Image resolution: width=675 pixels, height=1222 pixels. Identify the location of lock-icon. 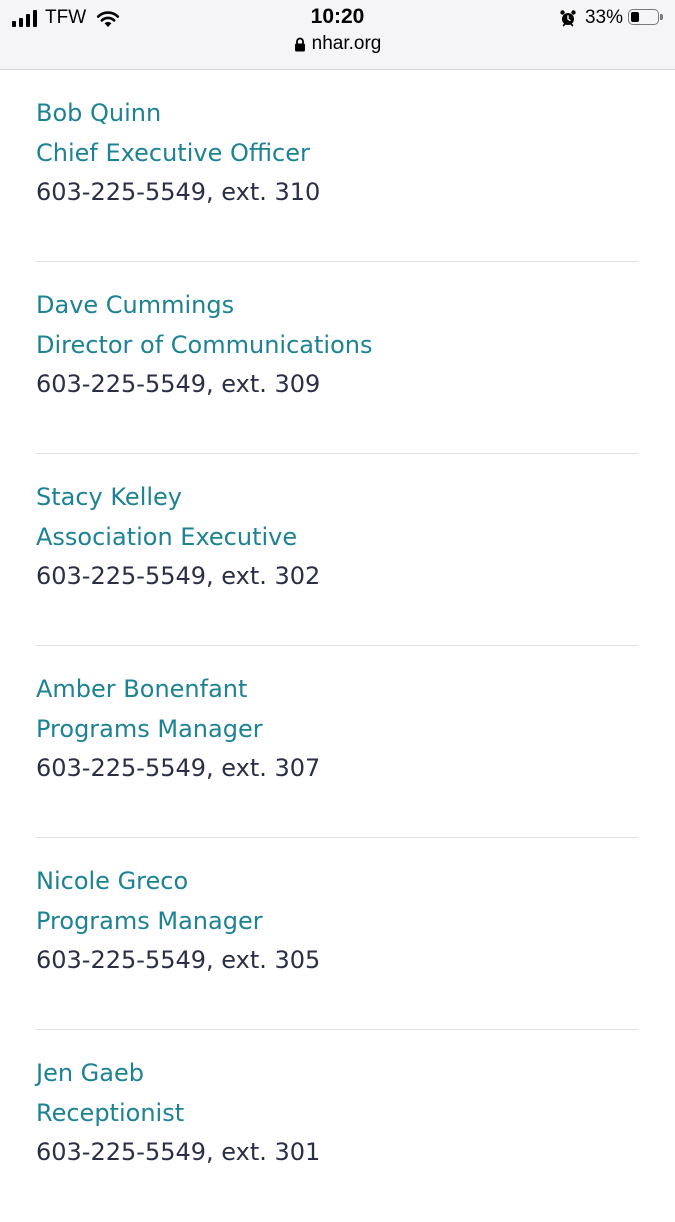
(299, 44).